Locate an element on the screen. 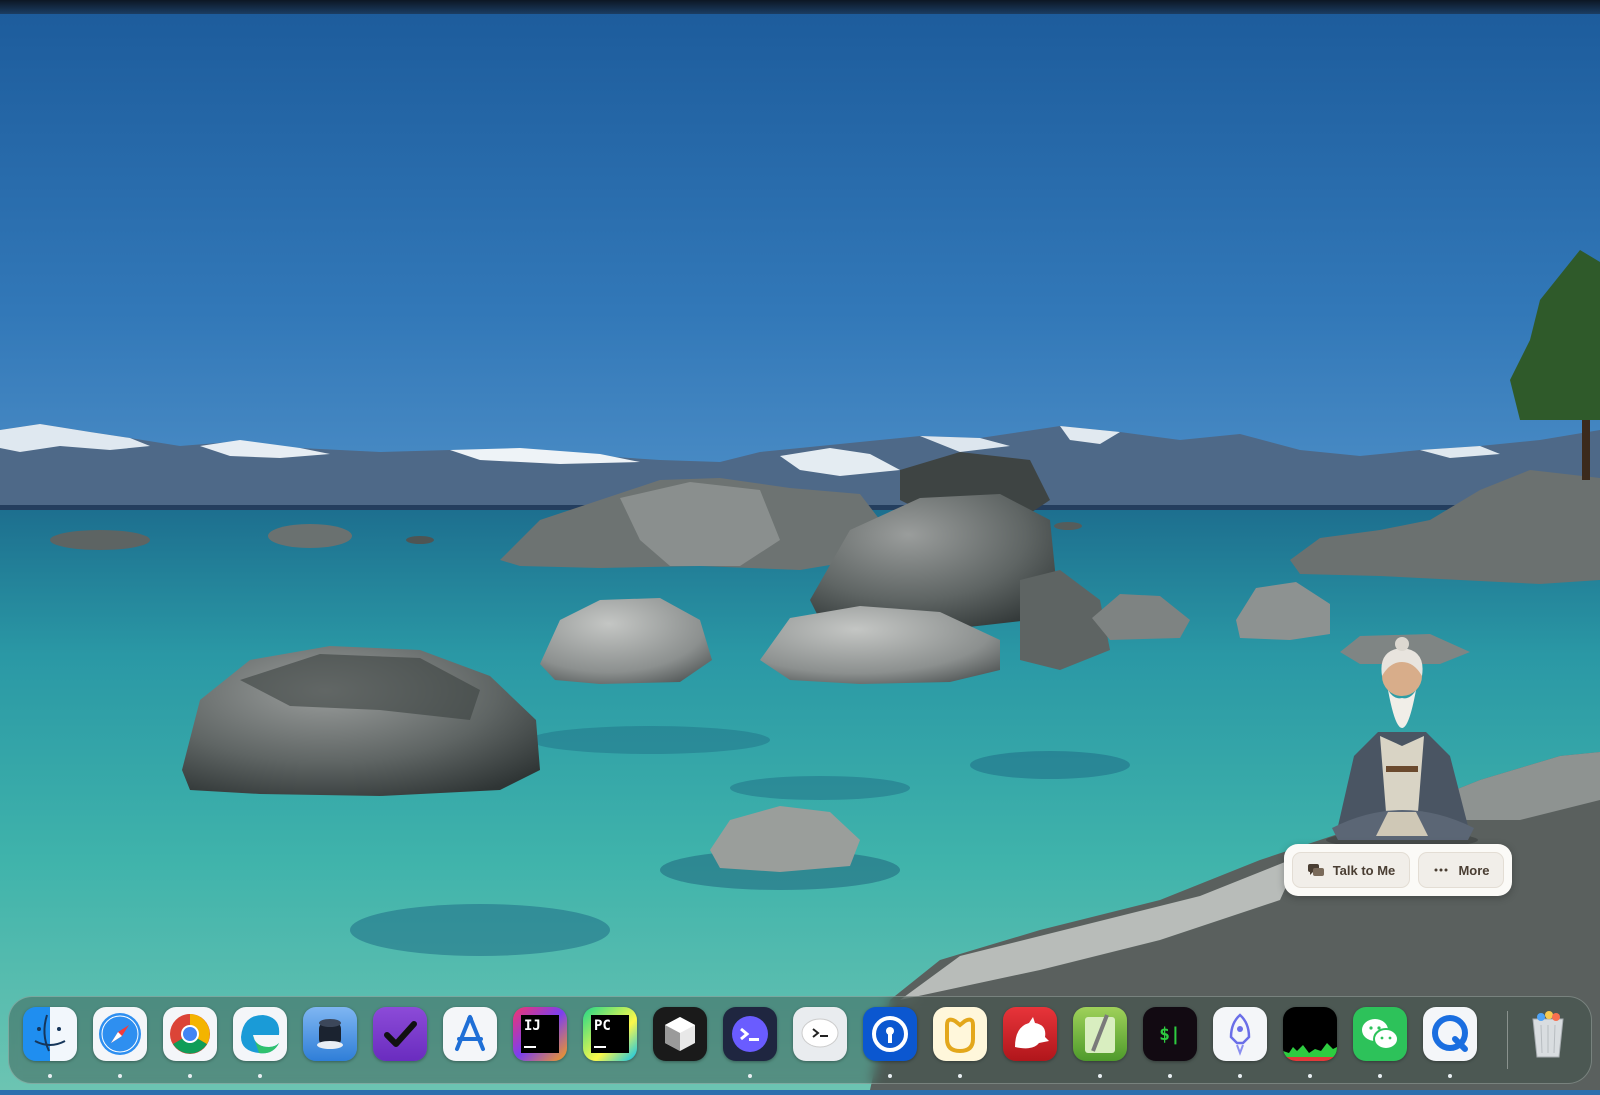 The height and width of the screenshot is (1095, 1600). omnifocus-icon is located at coordinates (400, 1034).